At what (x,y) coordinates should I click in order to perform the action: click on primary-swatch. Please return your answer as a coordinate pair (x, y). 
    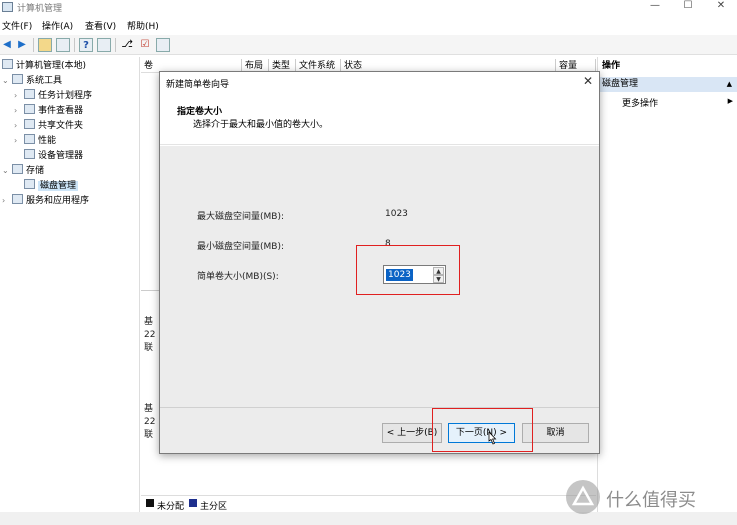
    Looking at the image, I should click on (193, 503).